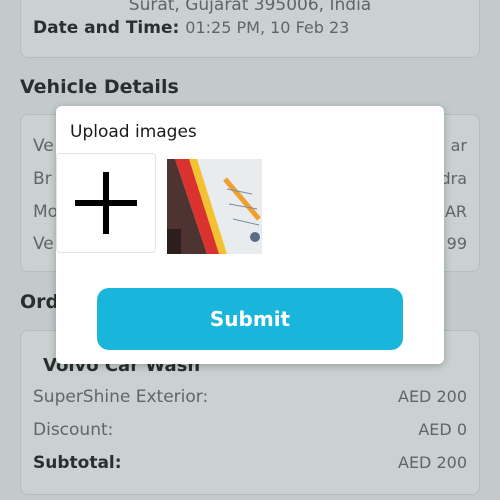  I want to click on uploaded-image-thumbnail, so click(214, 206).